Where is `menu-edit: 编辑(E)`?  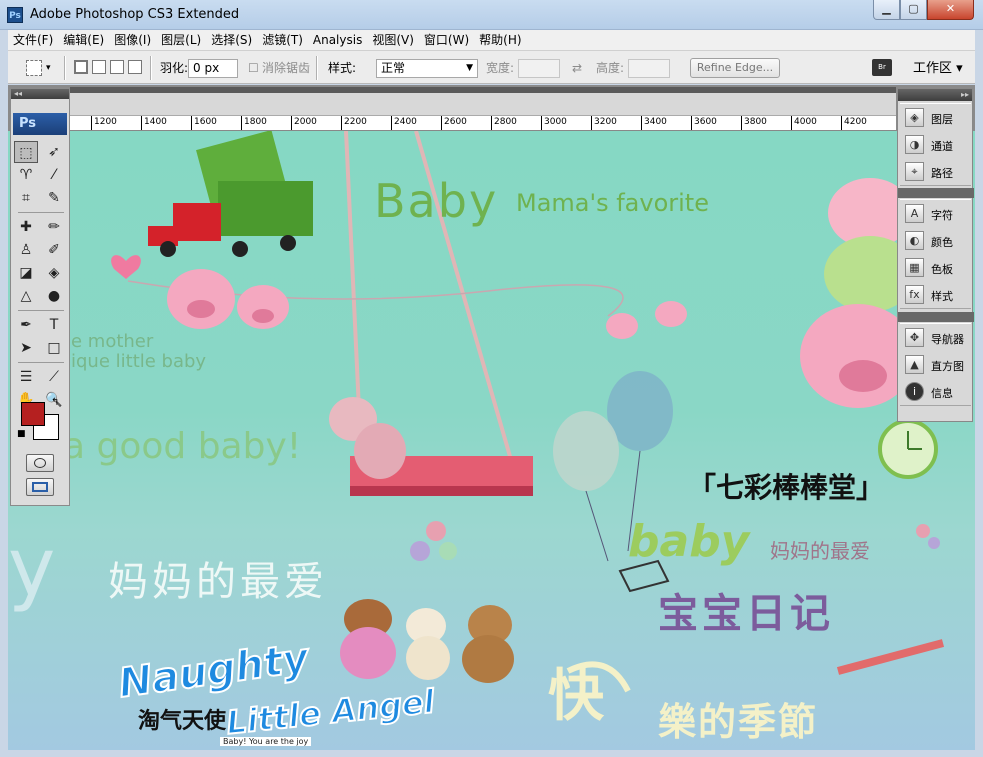 menu-edit: 编辑(E) is located at coordinates (83, 40).